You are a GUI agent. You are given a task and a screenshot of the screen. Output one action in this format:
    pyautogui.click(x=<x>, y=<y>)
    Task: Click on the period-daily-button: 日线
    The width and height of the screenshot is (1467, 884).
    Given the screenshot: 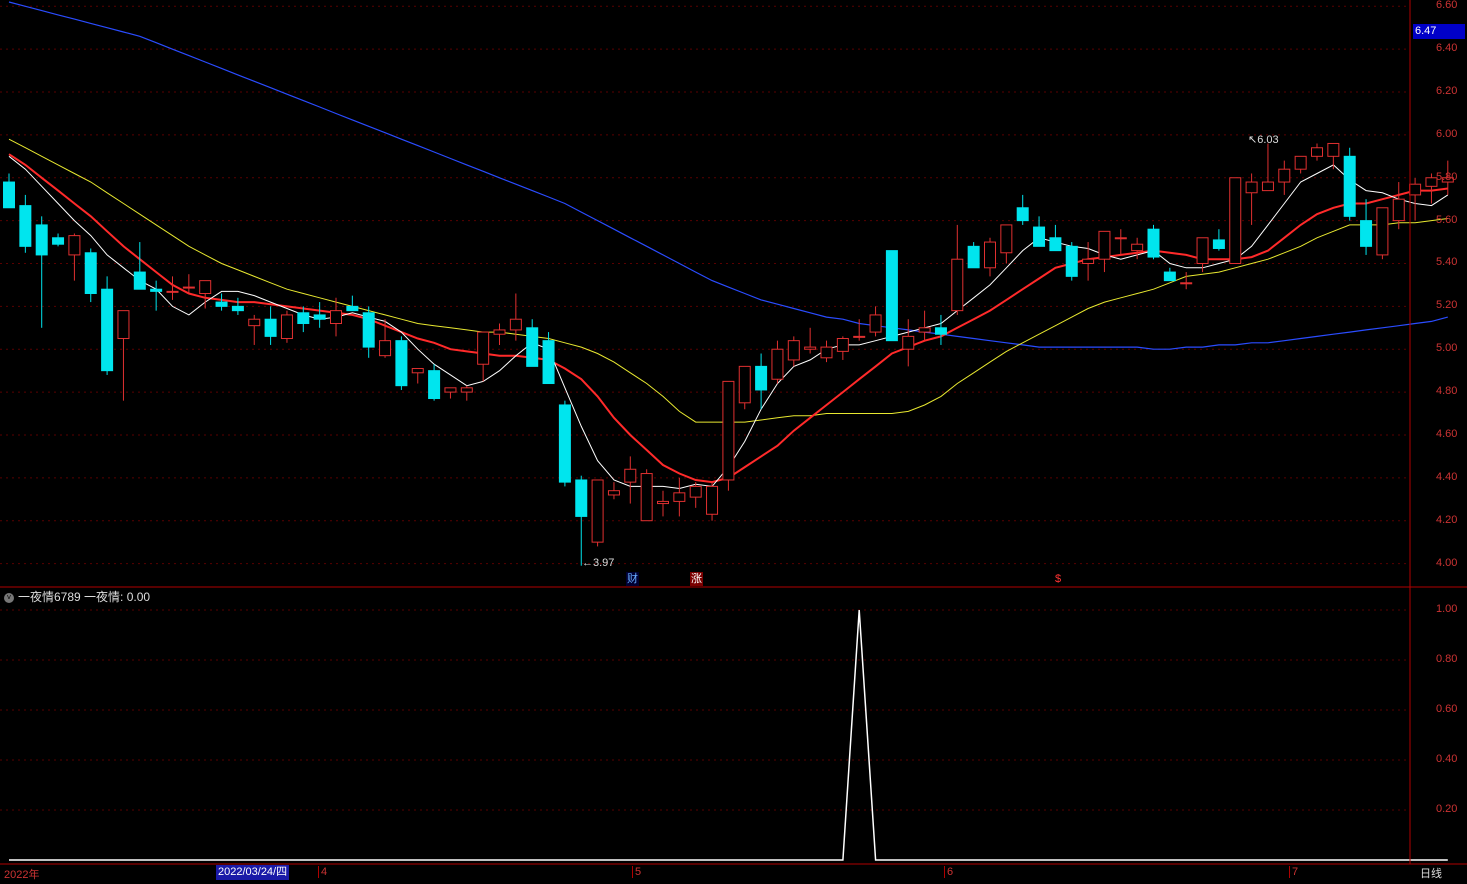 What is the action you would take?
    pyautogui.click(x=1431, y=873)
    